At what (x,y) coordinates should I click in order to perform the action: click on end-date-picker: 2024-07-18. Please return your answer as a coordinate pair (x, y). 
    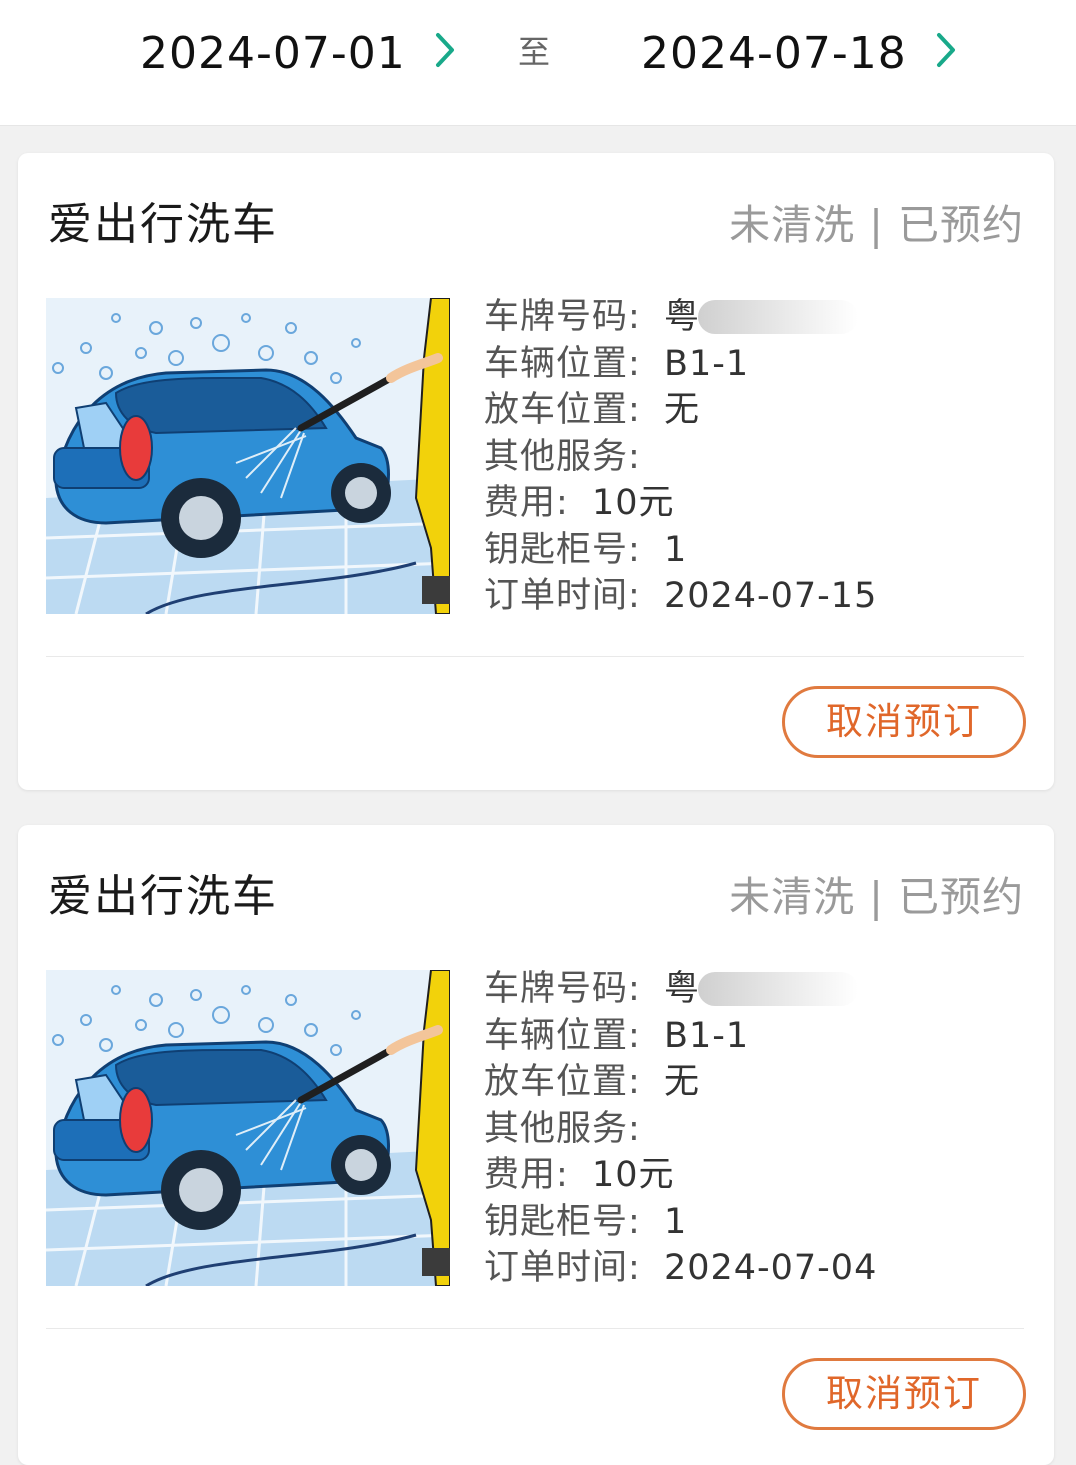
    Looking at the image, I should click on (798, 52).